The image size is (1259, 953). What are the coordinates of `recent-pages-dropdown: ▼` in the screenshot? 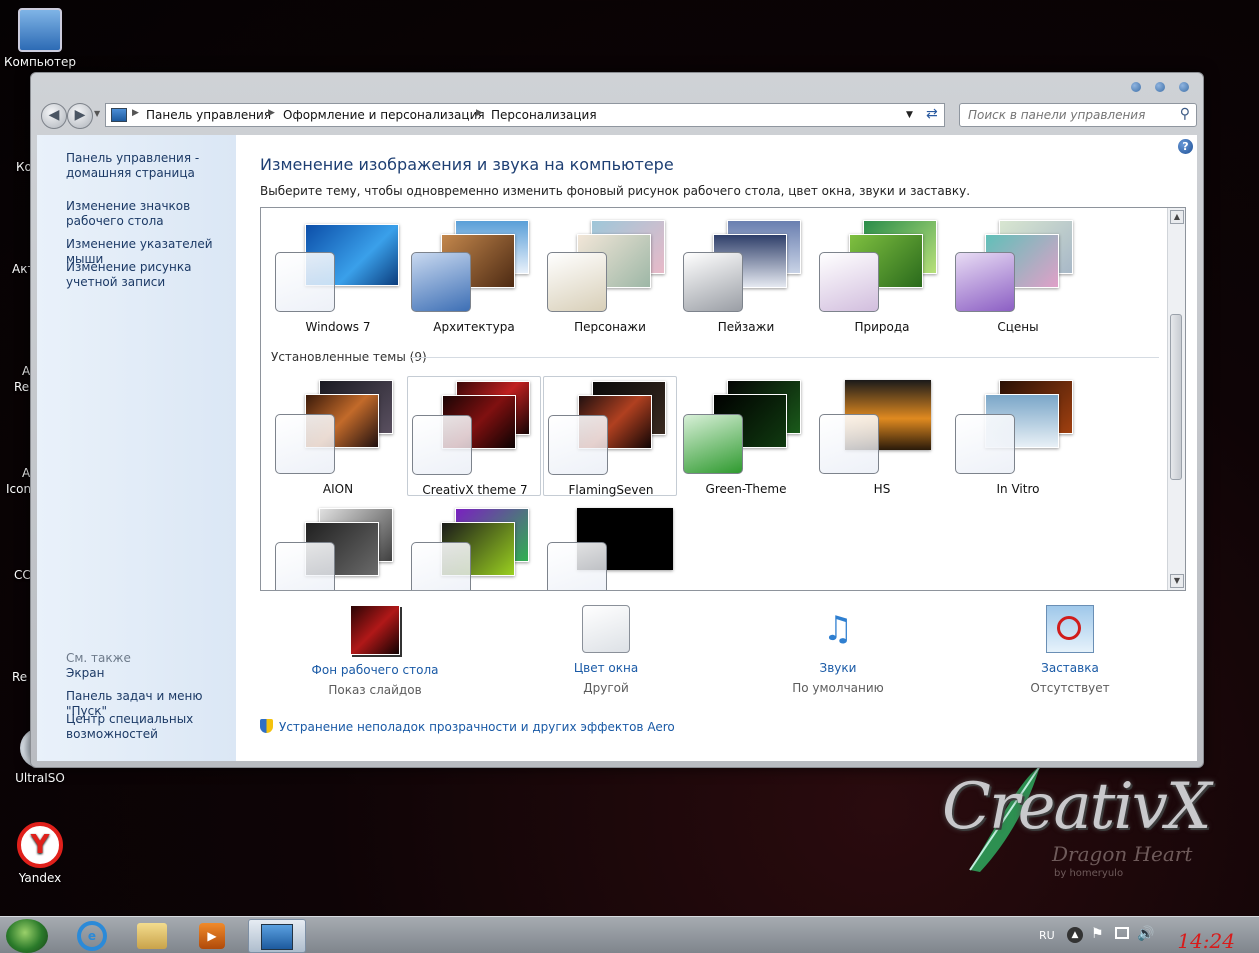 It's located at (97, 113).